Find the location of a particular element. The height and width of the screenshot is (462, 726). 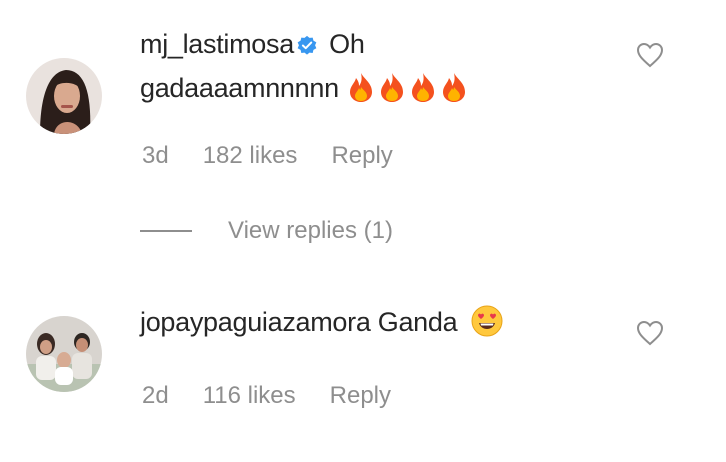

comment-timestamp: 2d is located at coordinates (155, 395).